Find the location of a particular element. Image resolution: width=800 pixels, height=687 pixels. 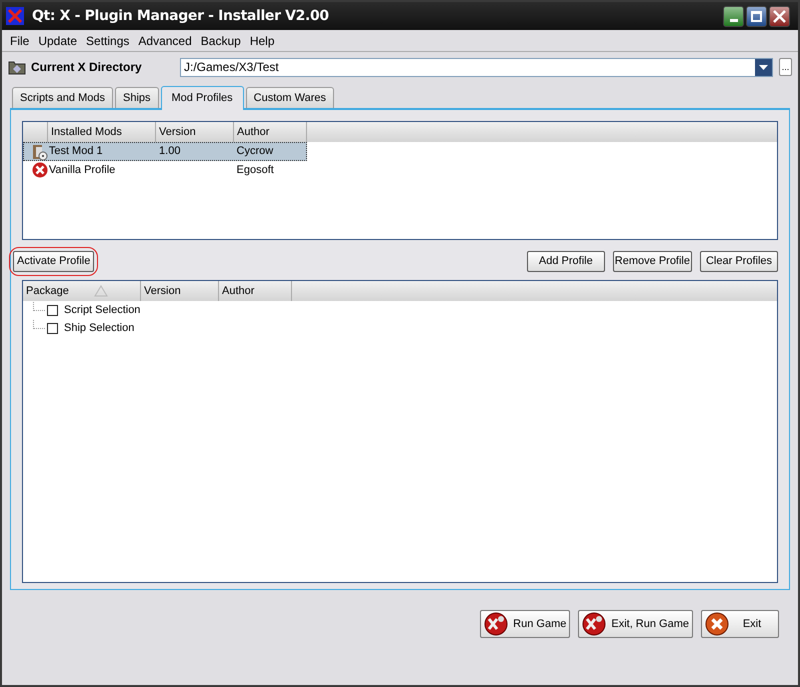

package-label: Ship Selection is located at coordinates (99, 328).